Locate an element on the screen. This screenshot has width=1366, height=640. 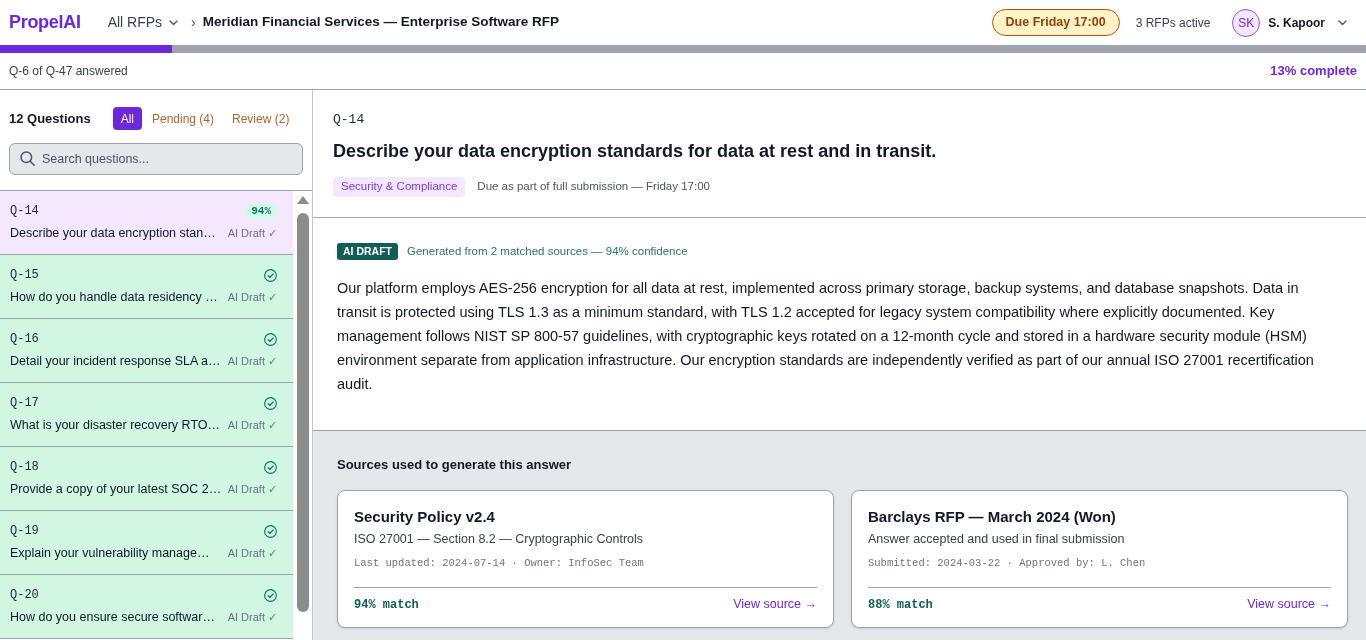
all-rfps-dropdown: All RFPs is located at coordinates (143, 22).